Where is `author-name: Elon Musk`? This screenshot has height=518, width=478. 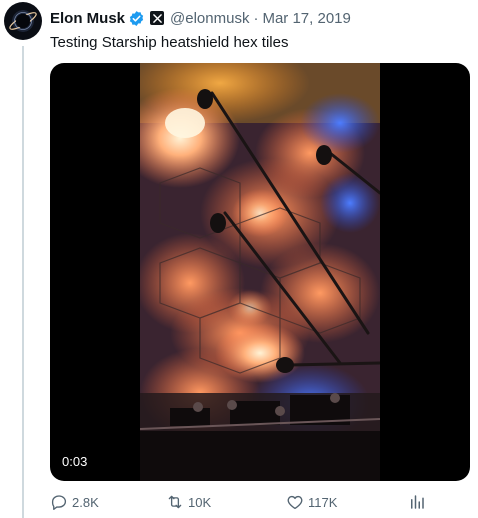 author-name: Elon Musk is located at coordinates (87, 18).